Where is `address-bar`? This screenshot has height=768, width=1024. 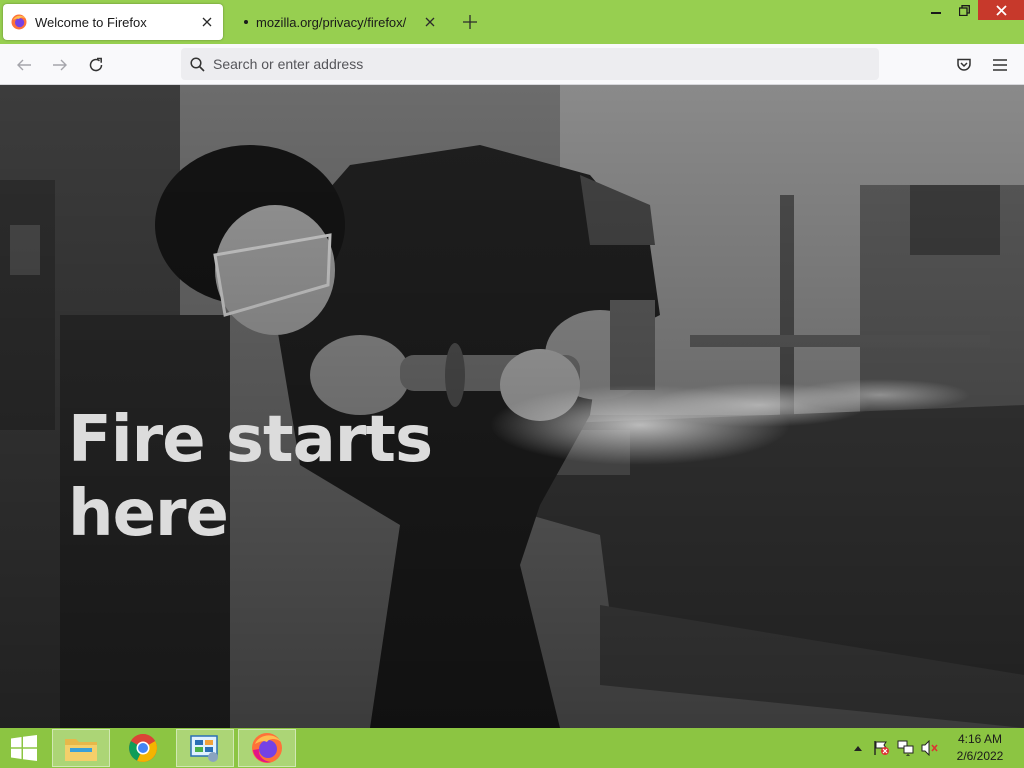 address-bar is located at coordinates (530, 64).